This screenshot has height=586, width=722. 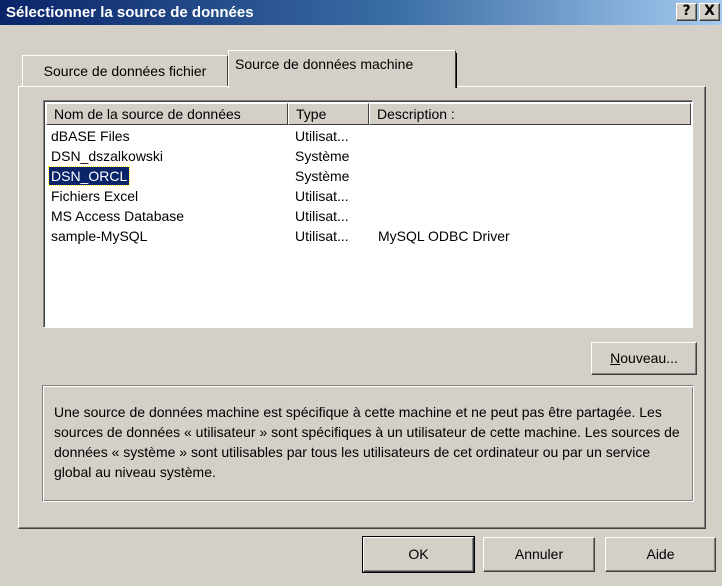 What do you see at coordinates (444, 236) in the screenshot?
I see `row-description: MySQL ODBC Driver` at bounding box center [444, 236].